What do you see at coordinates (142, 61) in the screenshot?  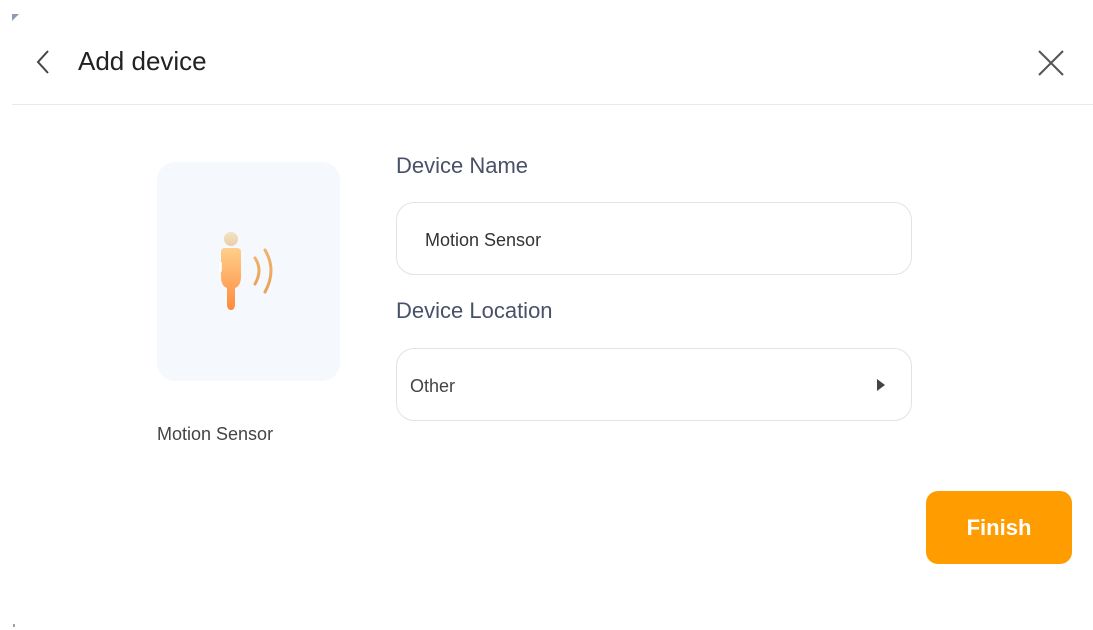 I see `page-title: Add device` at bounding box center [142, 61].